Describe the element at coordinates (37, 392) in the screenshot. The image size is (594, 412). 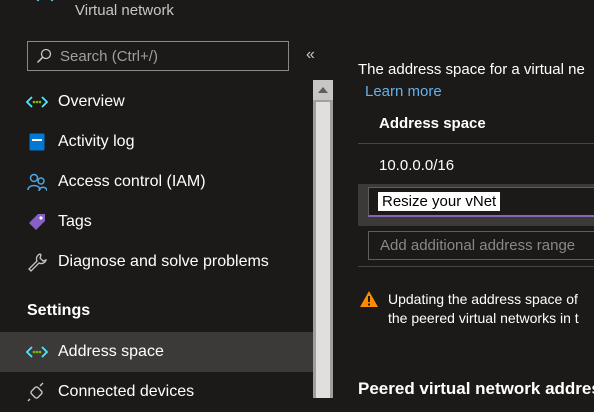
I see `plug-icon` at that location.